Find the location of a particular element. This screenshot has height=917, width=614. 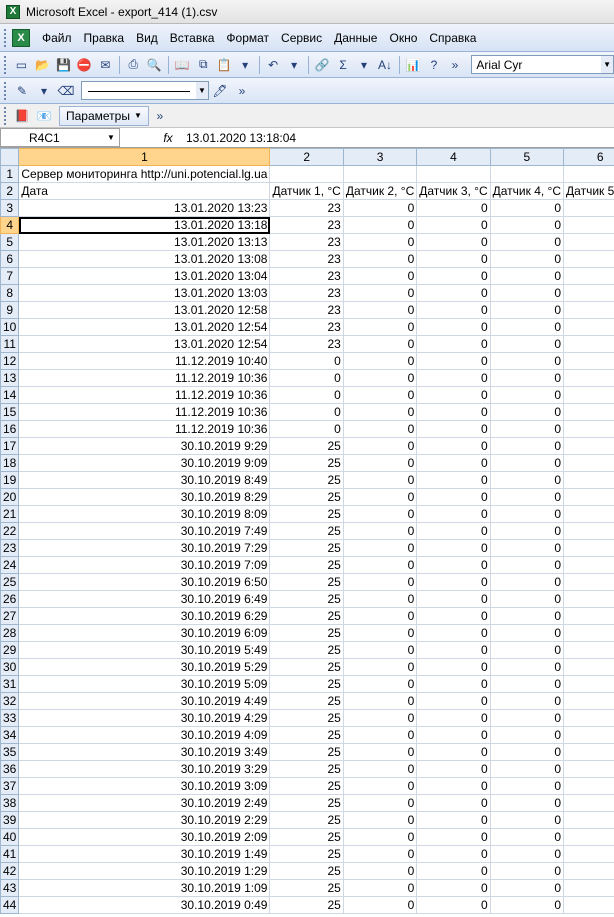

print-icon: ⎙ is located at coordinates (133, 65).